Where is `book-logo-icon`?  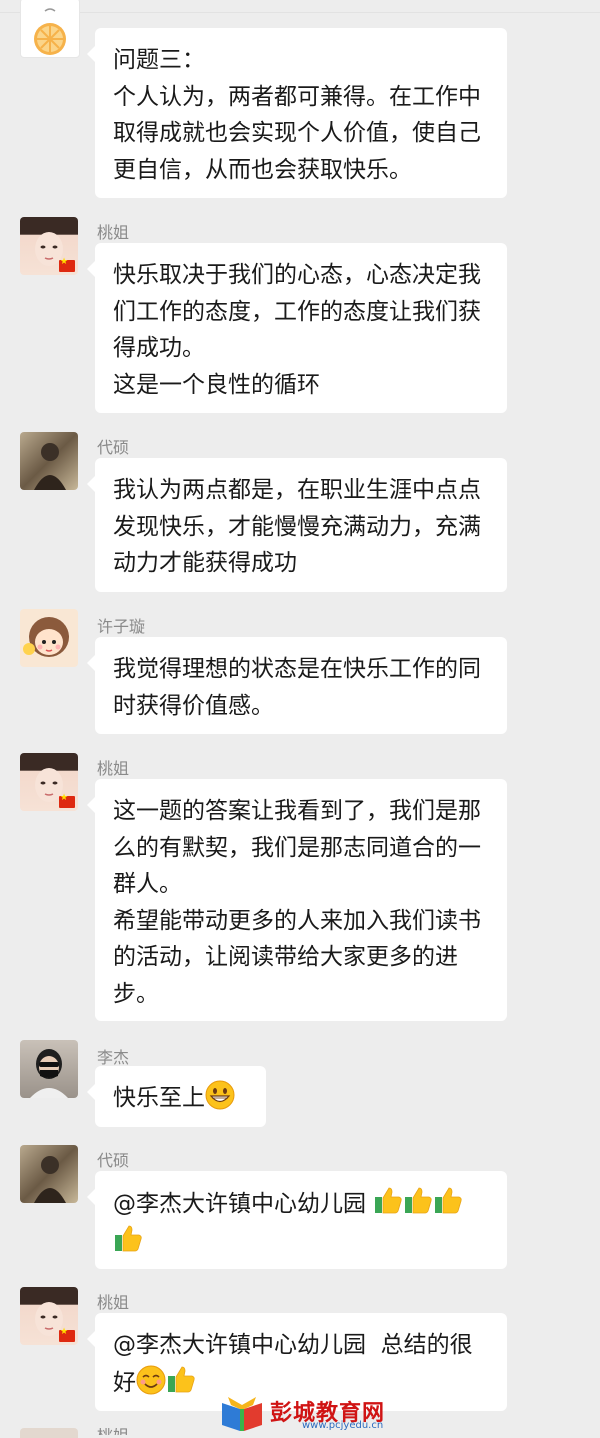 book-logo-icon is located at coordinates (242, 1414).